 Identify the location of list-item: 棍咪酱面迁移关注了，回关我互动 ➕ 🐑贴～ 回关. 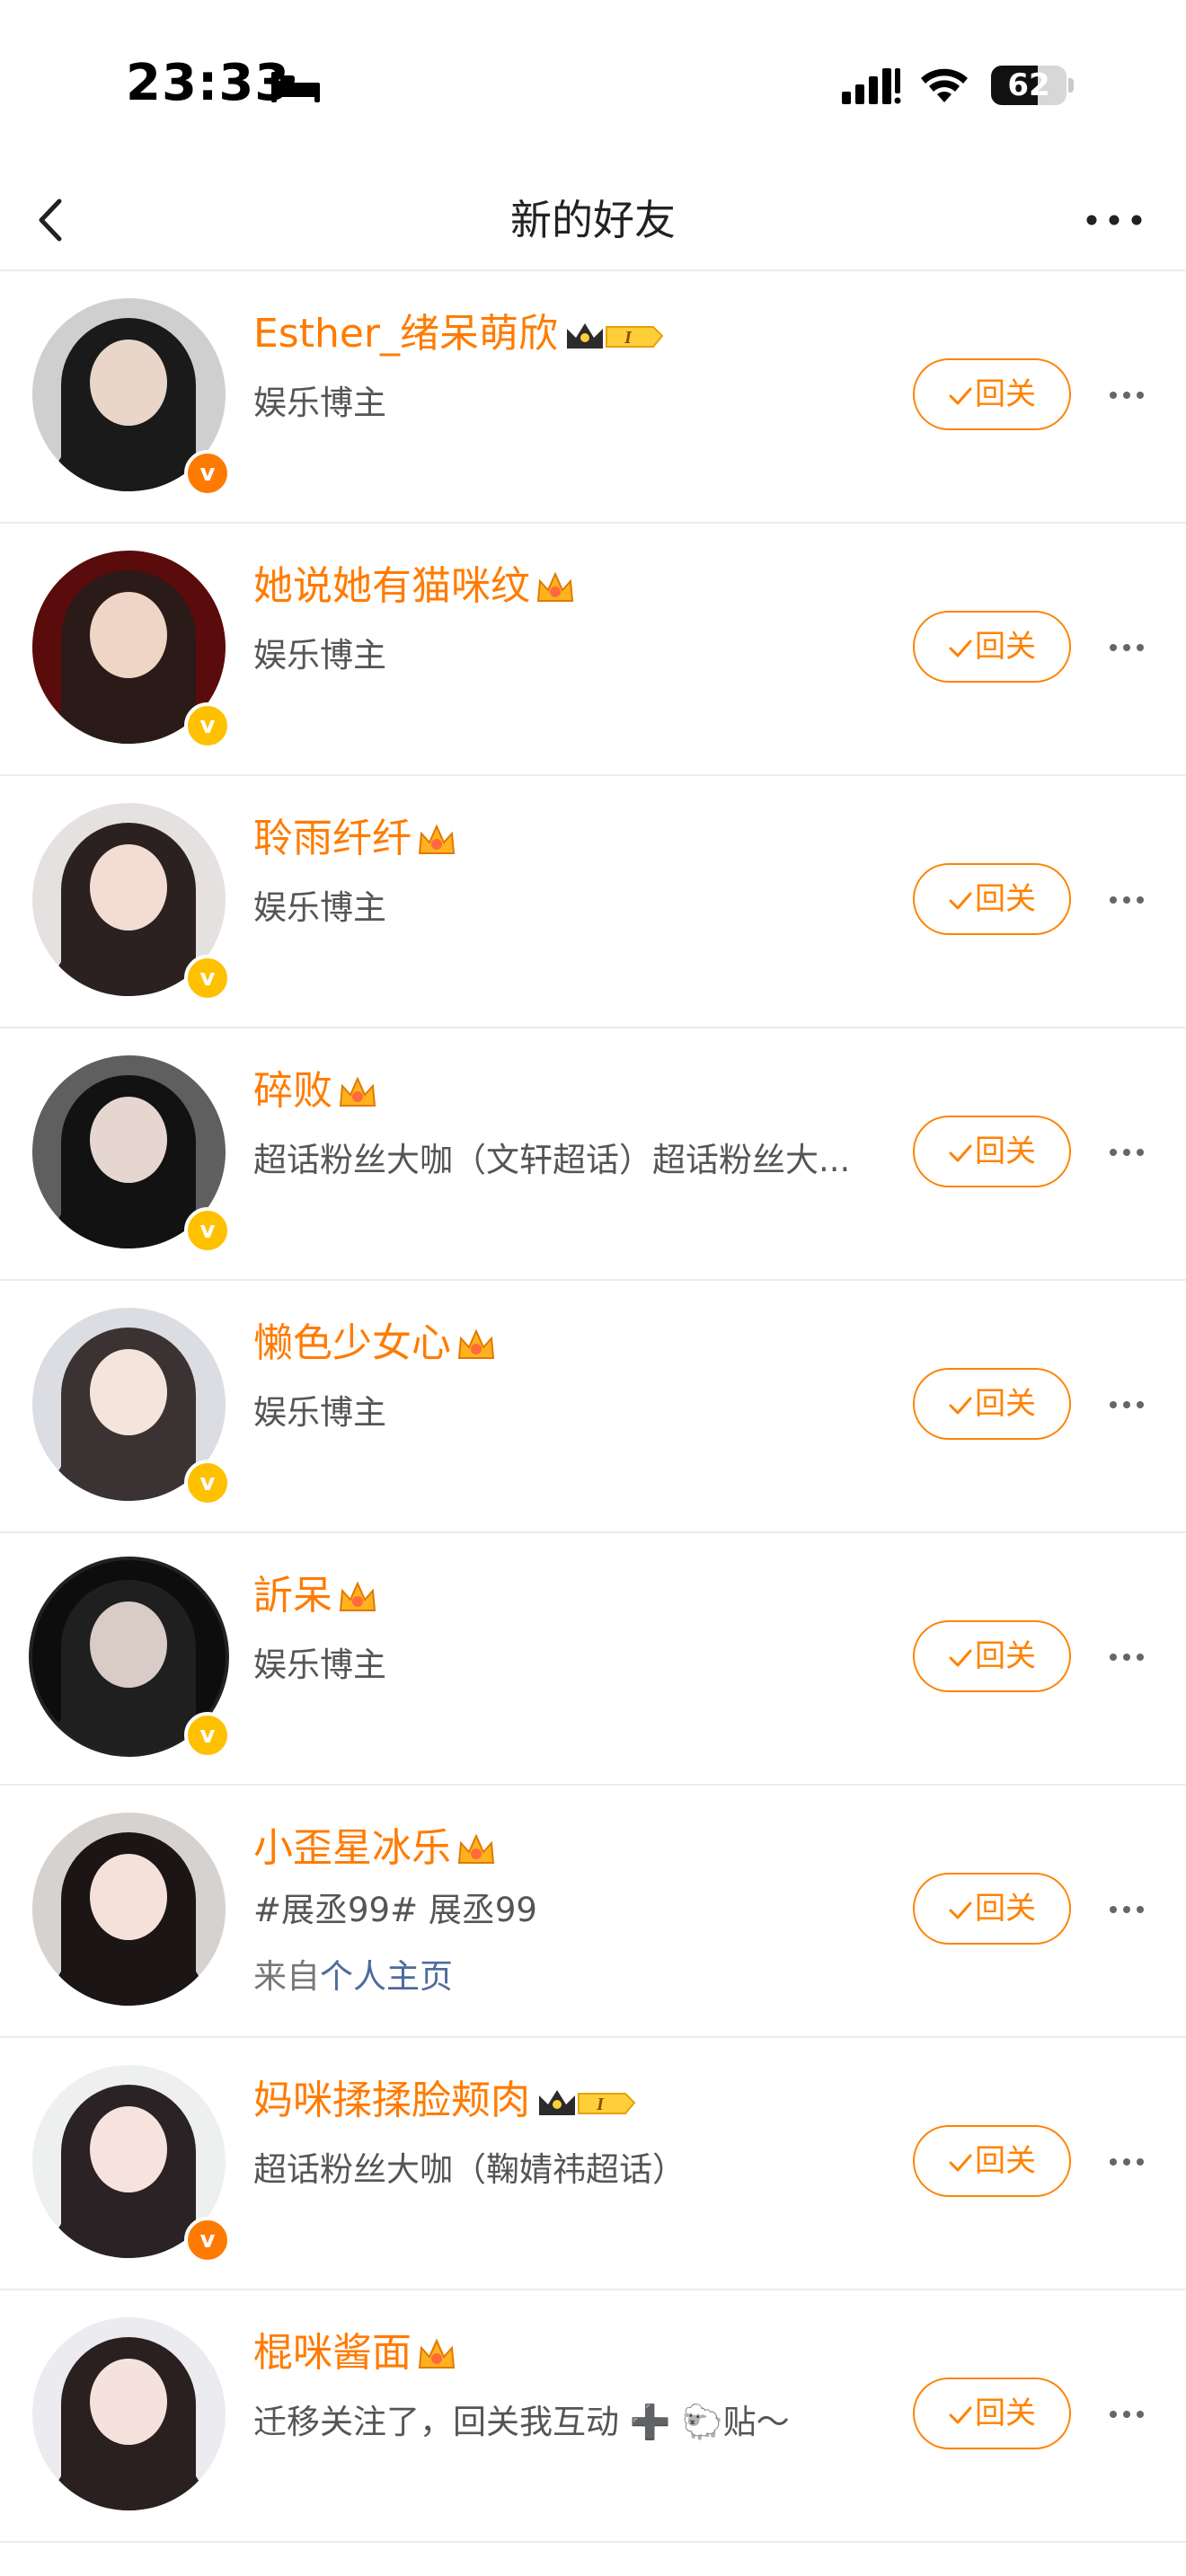
(593, 2416).